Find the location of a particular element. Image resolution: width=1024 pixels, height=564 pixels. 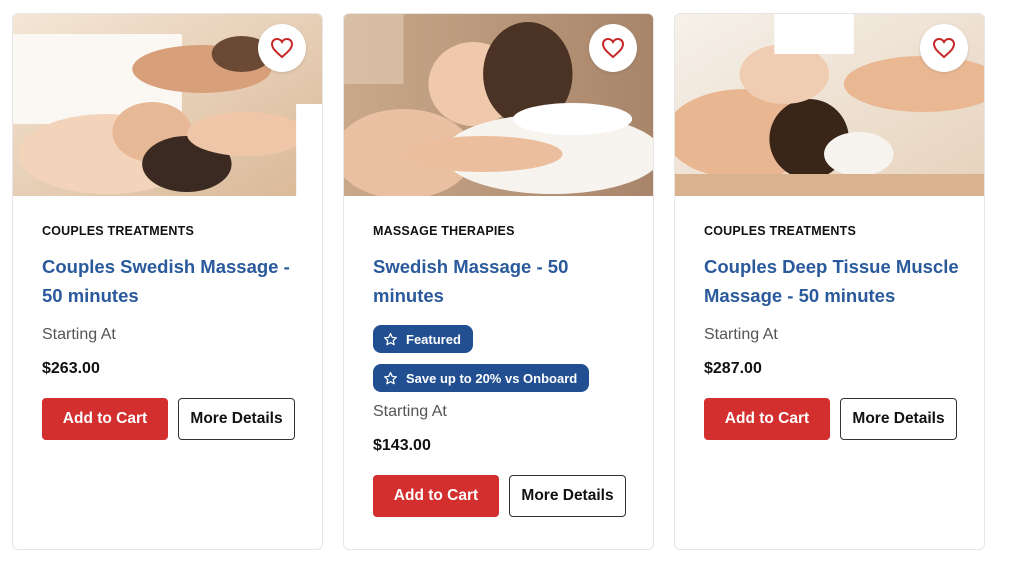

price: $143.00 is located at coordinates (402, 445).